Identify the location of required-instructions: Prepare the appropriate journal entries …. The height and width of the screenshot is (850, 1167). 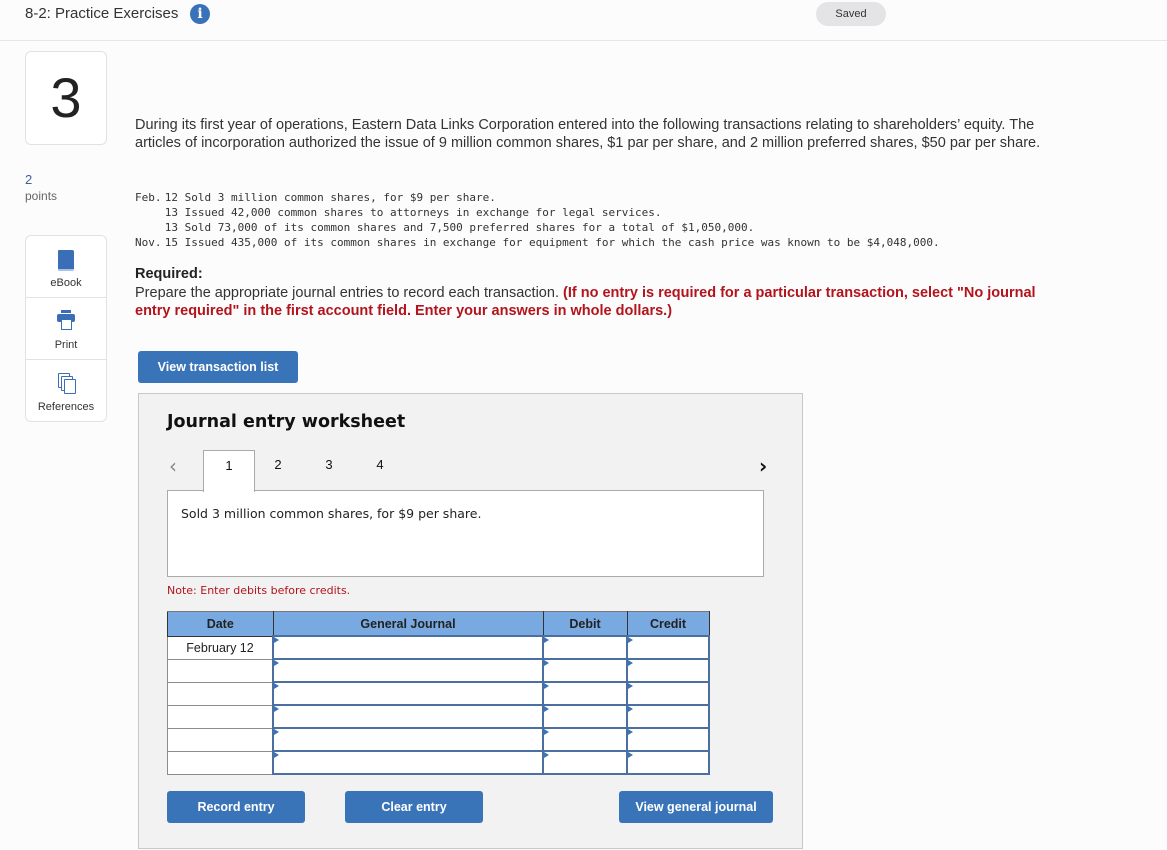
(602, 302).